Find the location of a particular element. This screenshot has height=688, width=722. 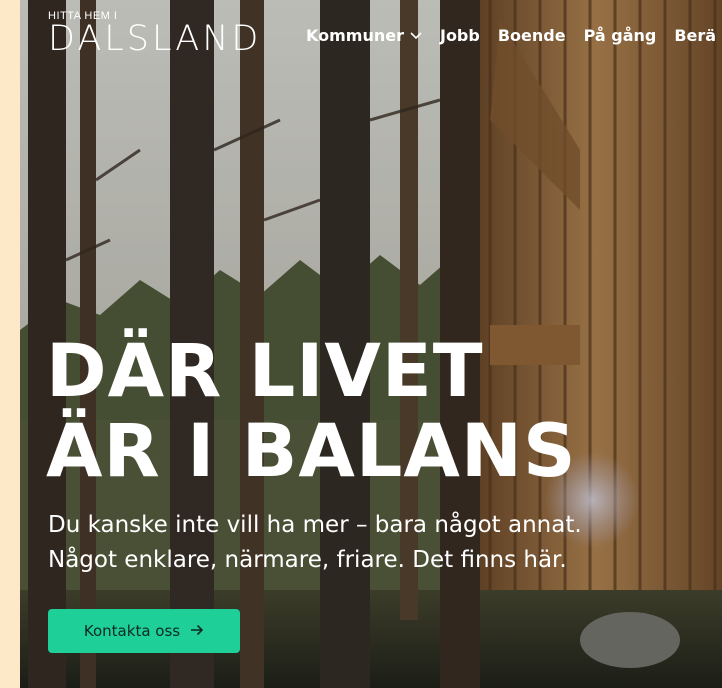

contact-us-button: Kontakta oss is located at coordinates (144, 631).